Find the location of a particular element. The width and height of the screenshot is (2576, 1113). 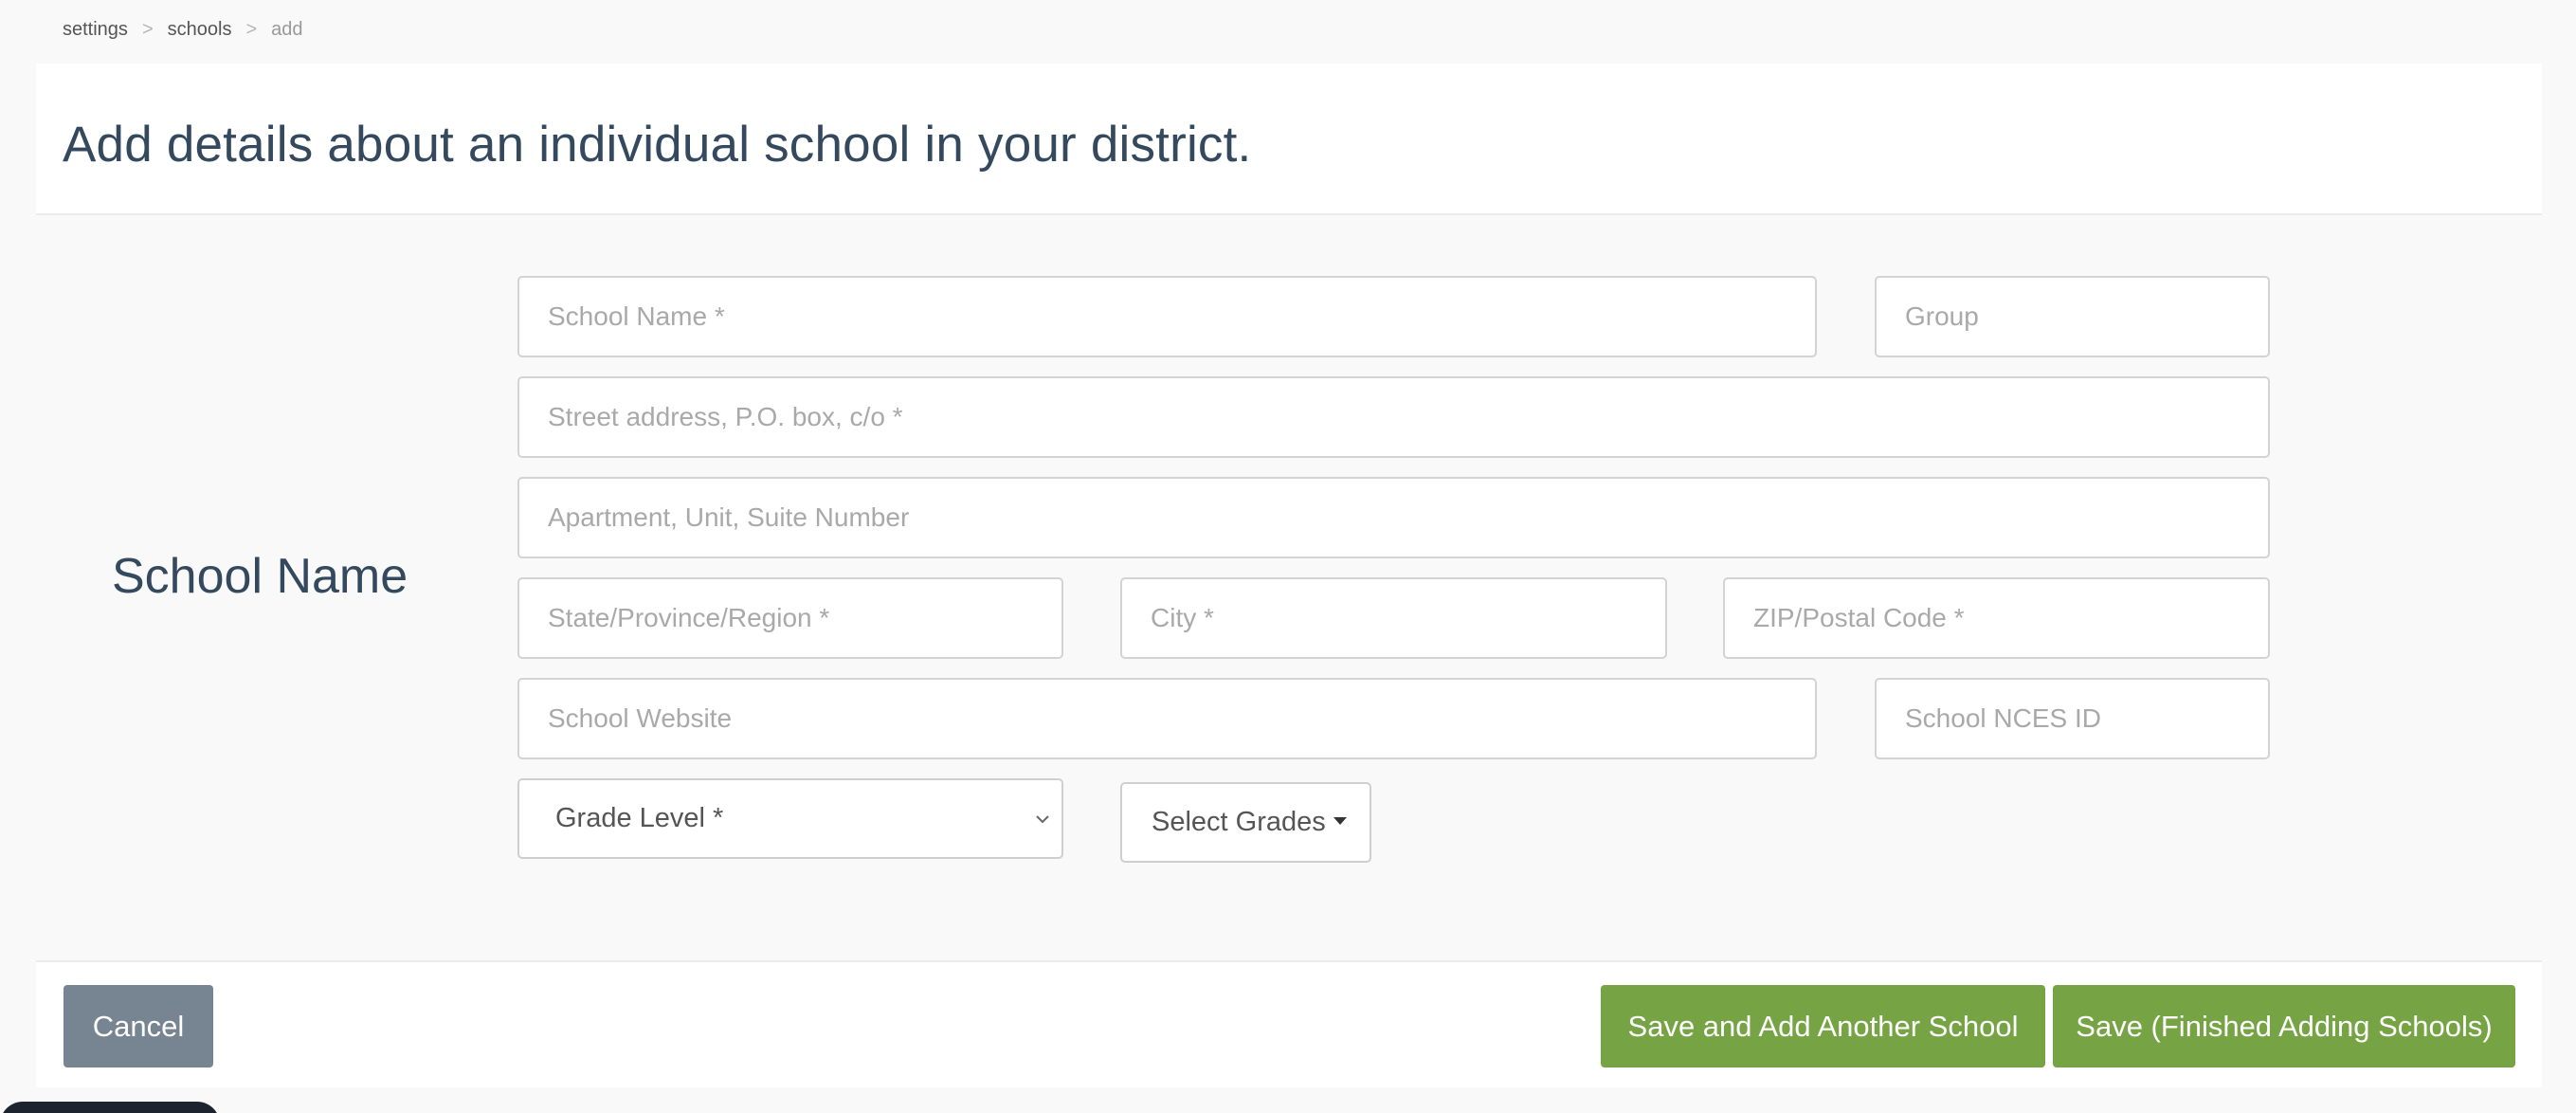

save-finished-button: Save (Finished Adding Schools) is located at coordinates (2284, 1026).